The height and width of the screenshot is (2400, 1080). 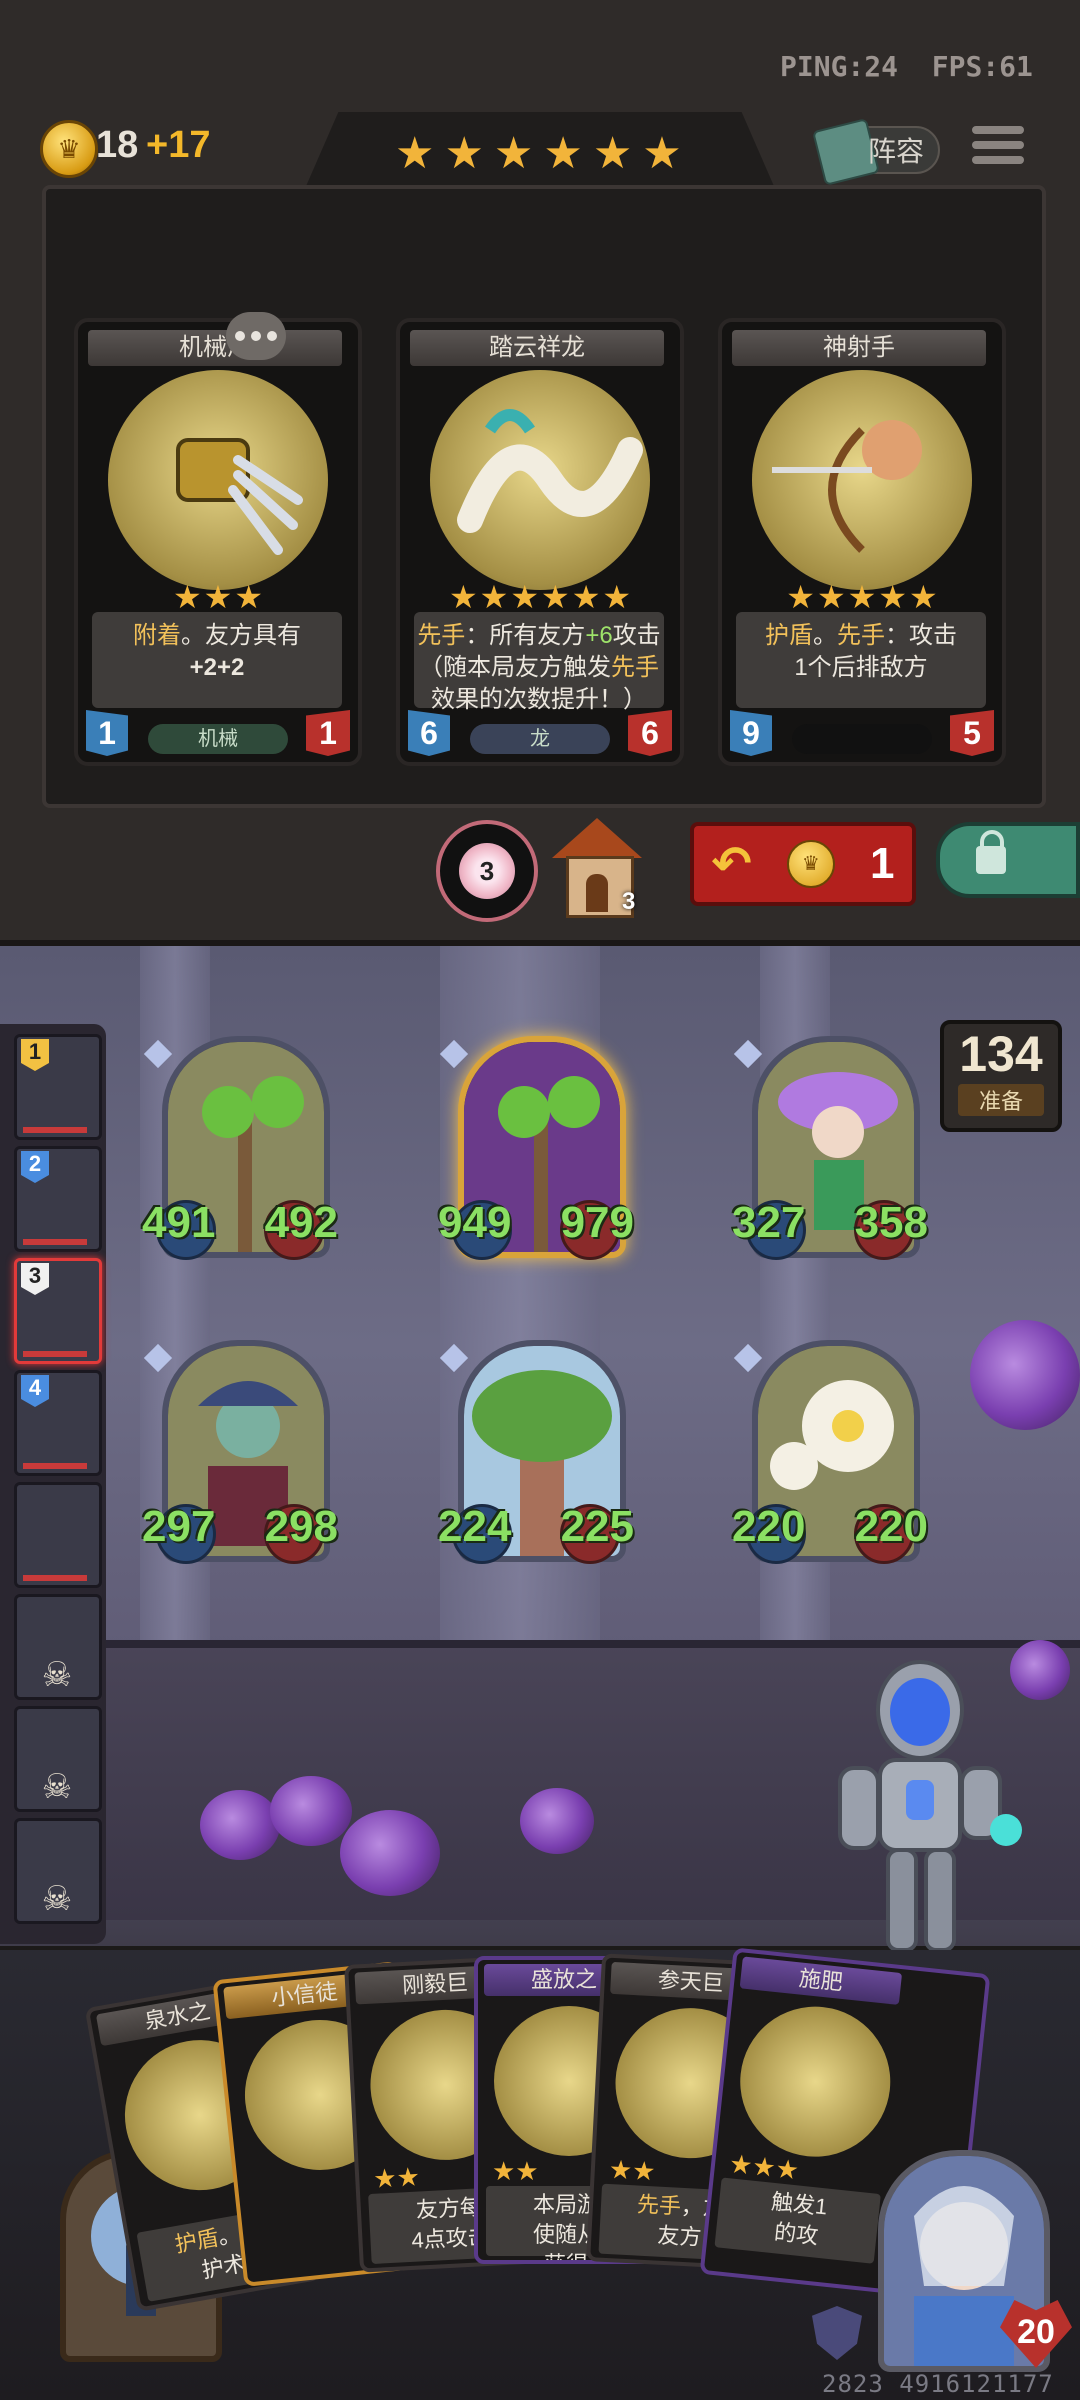 I want to click on robot-hero, so click(x=920, y=1810).